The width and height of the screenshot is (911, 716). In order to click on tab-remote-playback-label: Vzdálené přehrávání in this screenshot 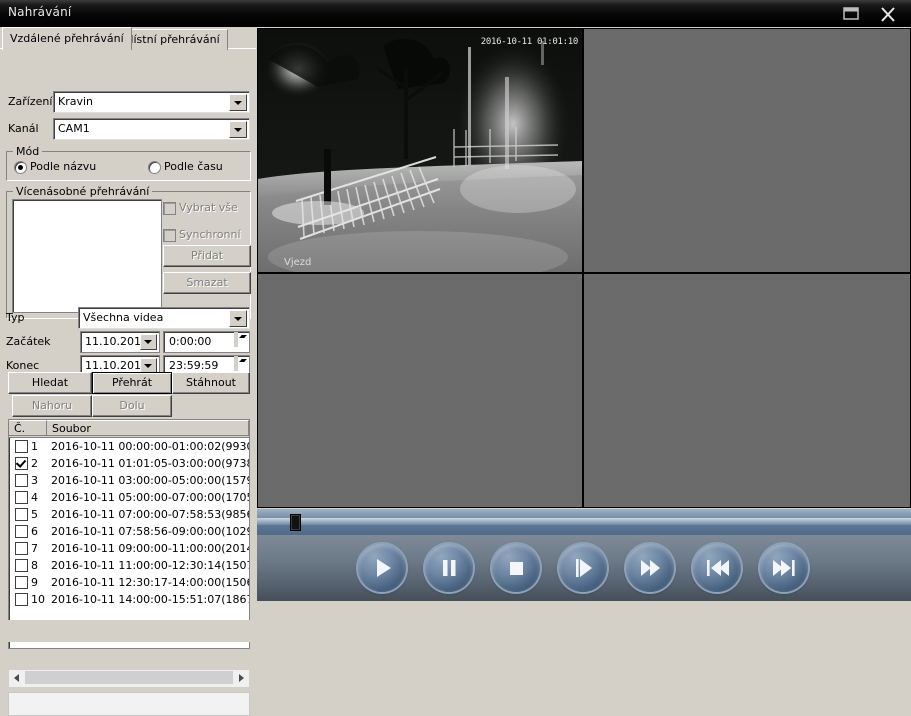, I will do `click(67, 38)`.